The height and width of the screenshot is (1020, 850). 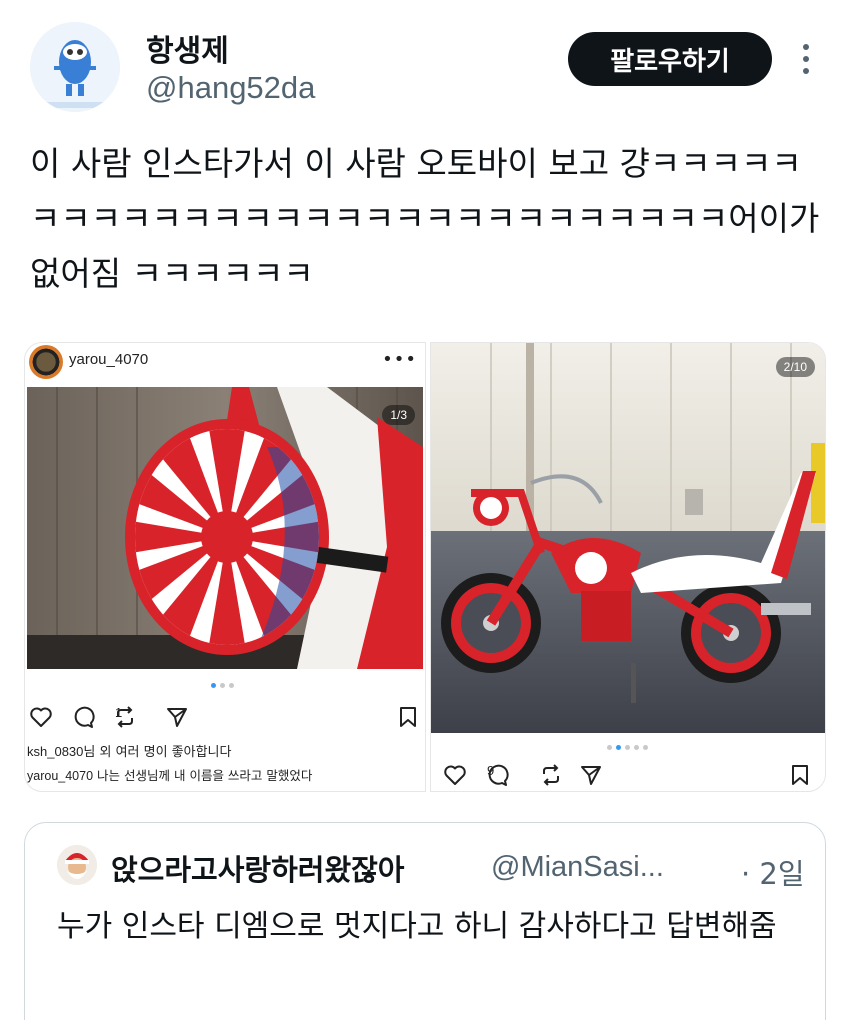 I want to click on more-options-icon, so click(x=806, y=59).